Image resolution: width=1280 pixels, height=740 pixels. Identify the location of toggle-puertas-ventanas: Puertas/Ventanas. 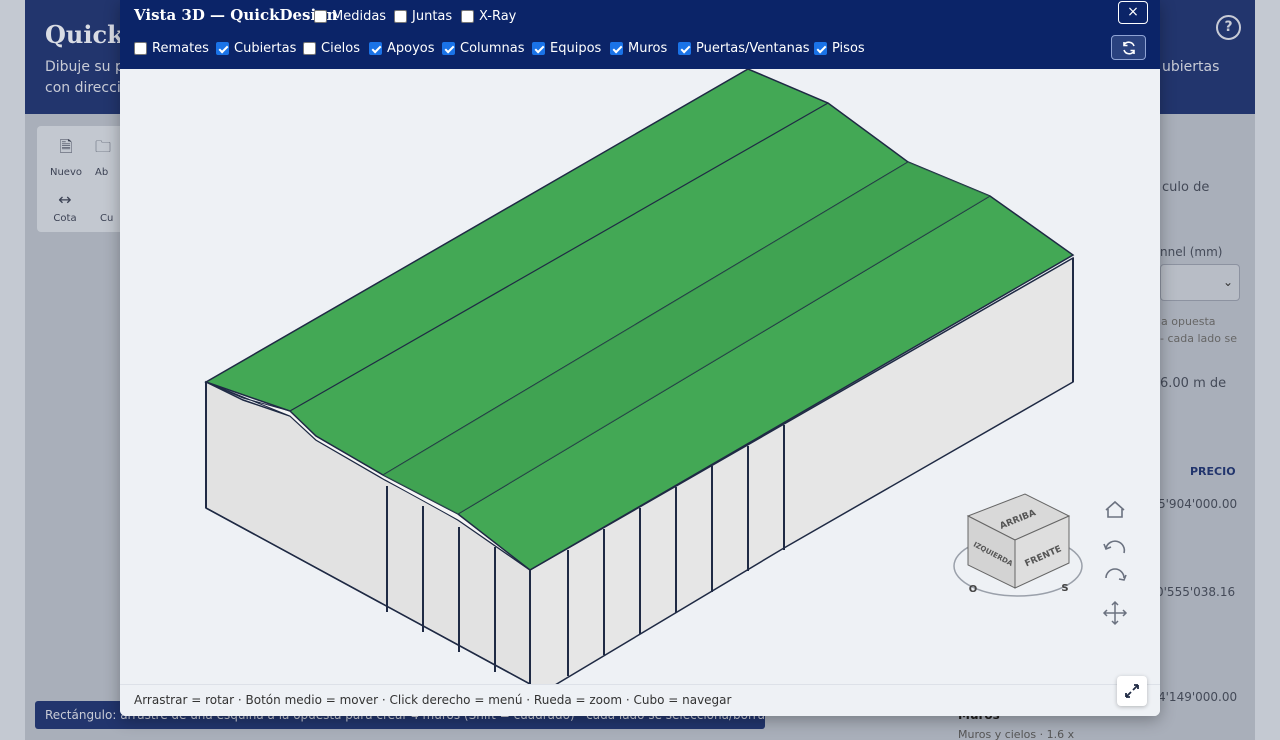
(744, 48).